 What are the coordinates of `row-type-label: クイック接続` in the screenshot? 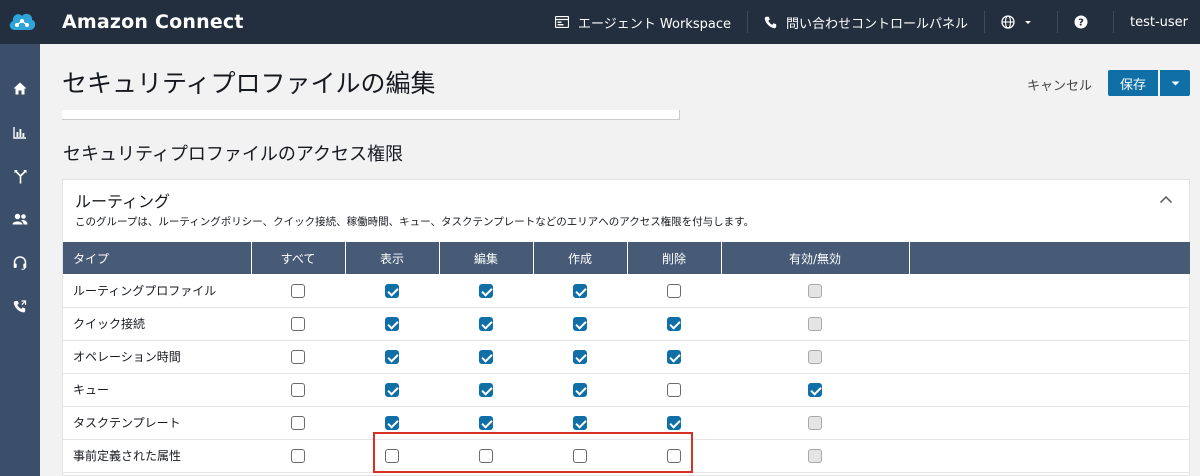 It's located at (157, 324).